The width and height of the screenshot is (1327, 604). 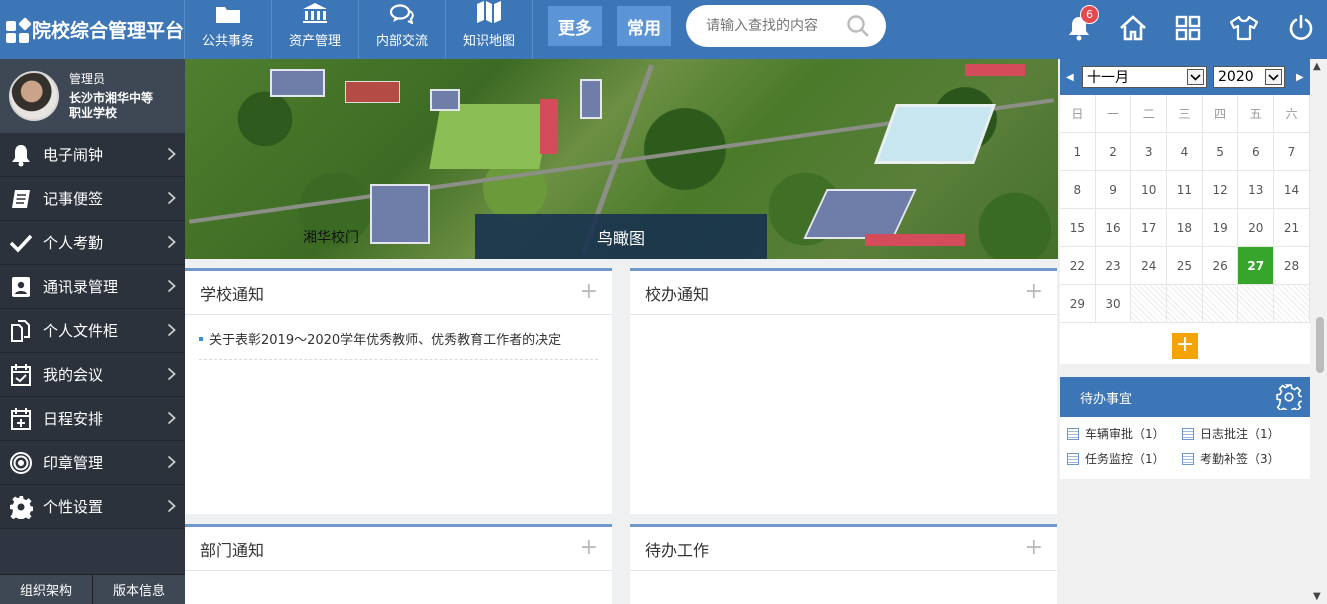 I want to click on calendar-day: 3, so click(x=1149, y=152).